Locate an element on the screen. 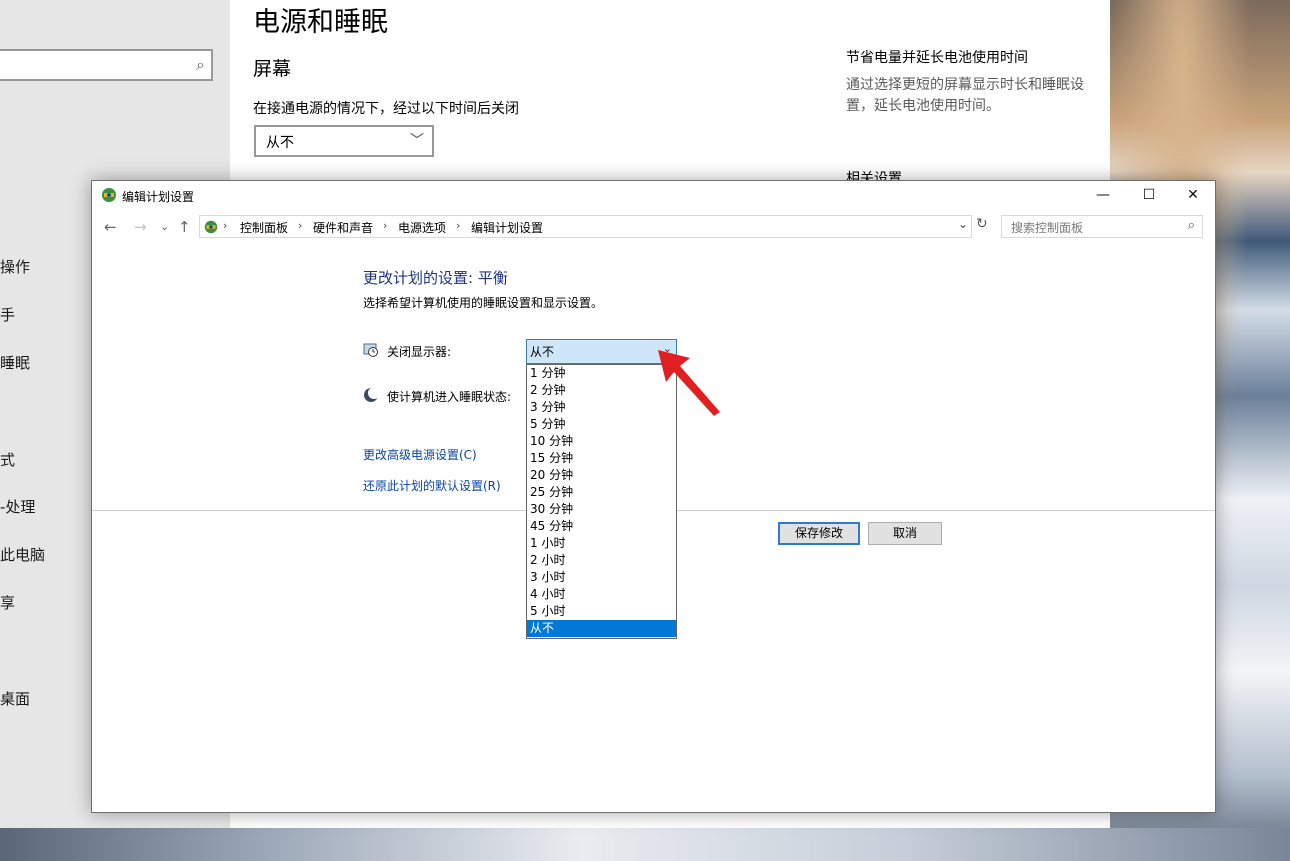 The height and width of the screenshot is (861, 1290). maximize-button: ☐ is located at coordinates (1149, 196).